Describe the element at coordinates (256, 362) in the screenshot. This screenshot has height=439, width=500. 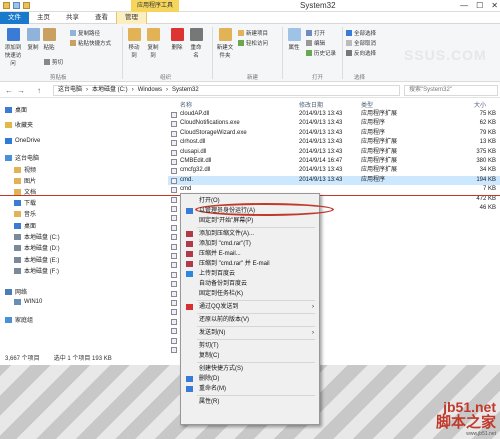
I see `menu-separator` at that location.